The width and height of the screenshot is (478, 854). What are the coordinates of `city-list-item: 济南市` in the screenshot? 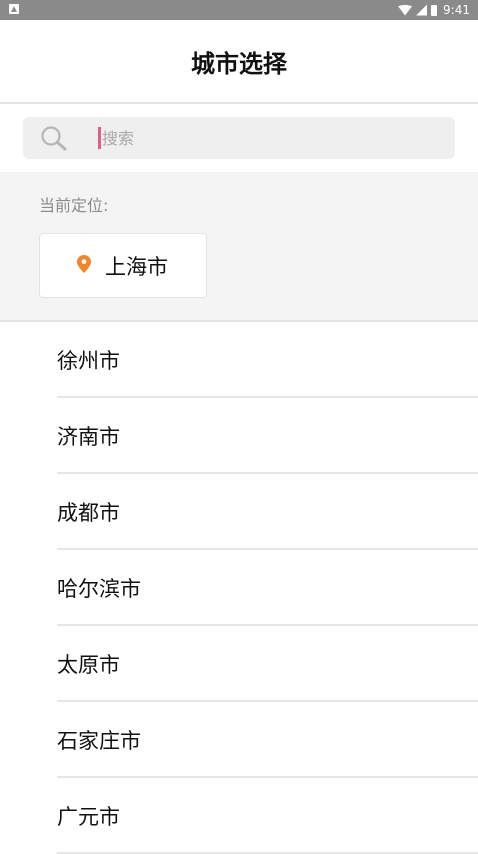 It's located at (267, 436).